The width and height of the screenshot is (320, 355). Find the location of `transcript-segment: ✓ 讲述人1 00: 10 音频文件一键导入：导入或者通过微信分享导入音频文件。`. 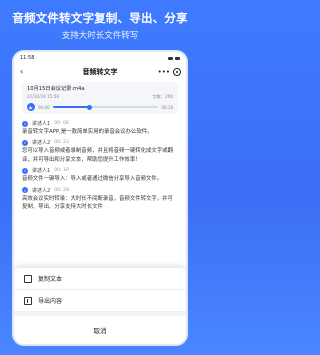

transcript-segment: ✓ 讲述人1 00: 10 音频文件一键导入：导入或者通过微信分享导入音频文件。 is located at coordinates (100, 175).